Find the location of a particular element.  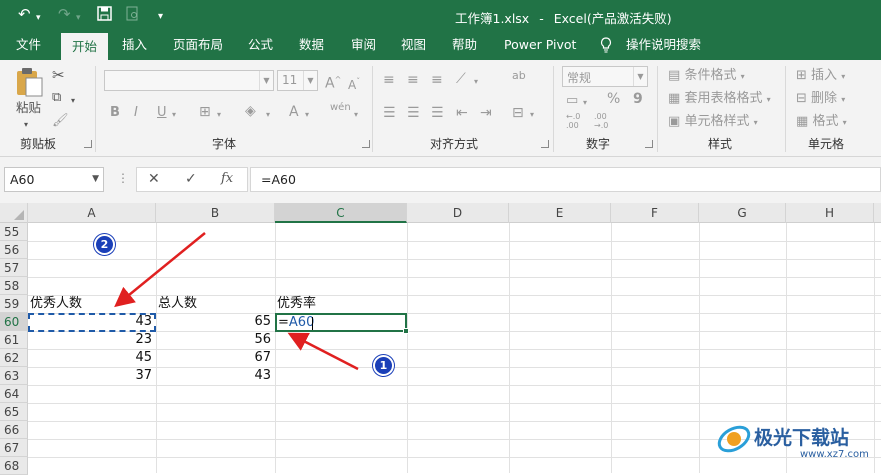

enter-icon: ✓ is located at coordinates (191, 179).